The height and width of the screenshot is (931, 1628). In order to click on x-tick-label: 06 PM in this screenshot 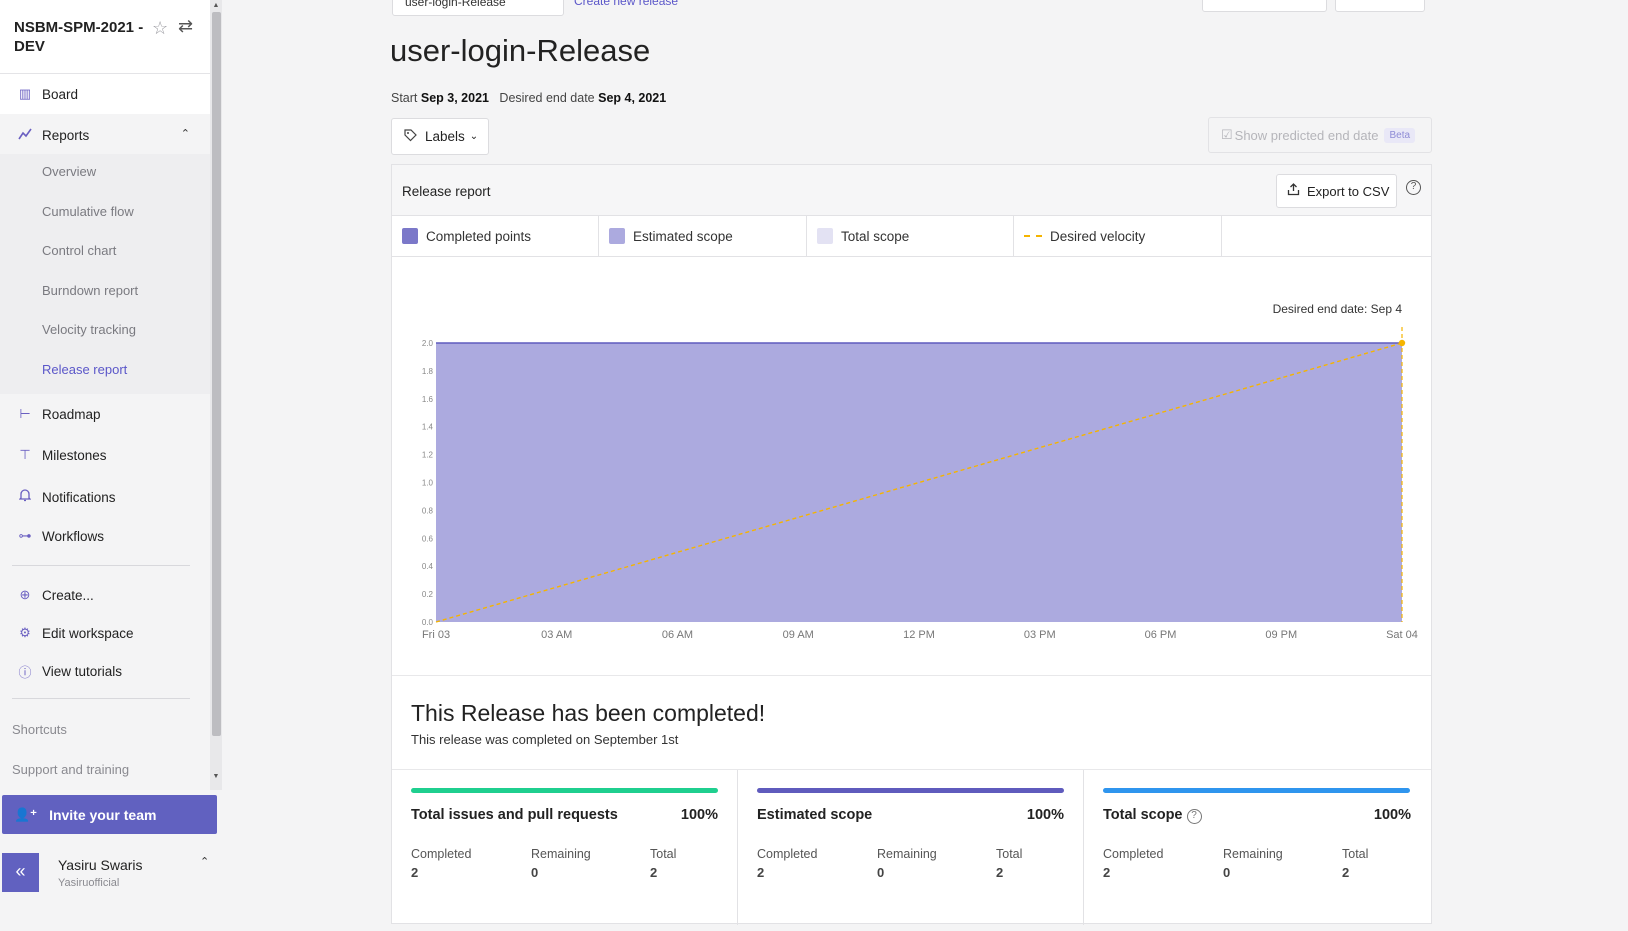, I will do `click(1161, 635)`.